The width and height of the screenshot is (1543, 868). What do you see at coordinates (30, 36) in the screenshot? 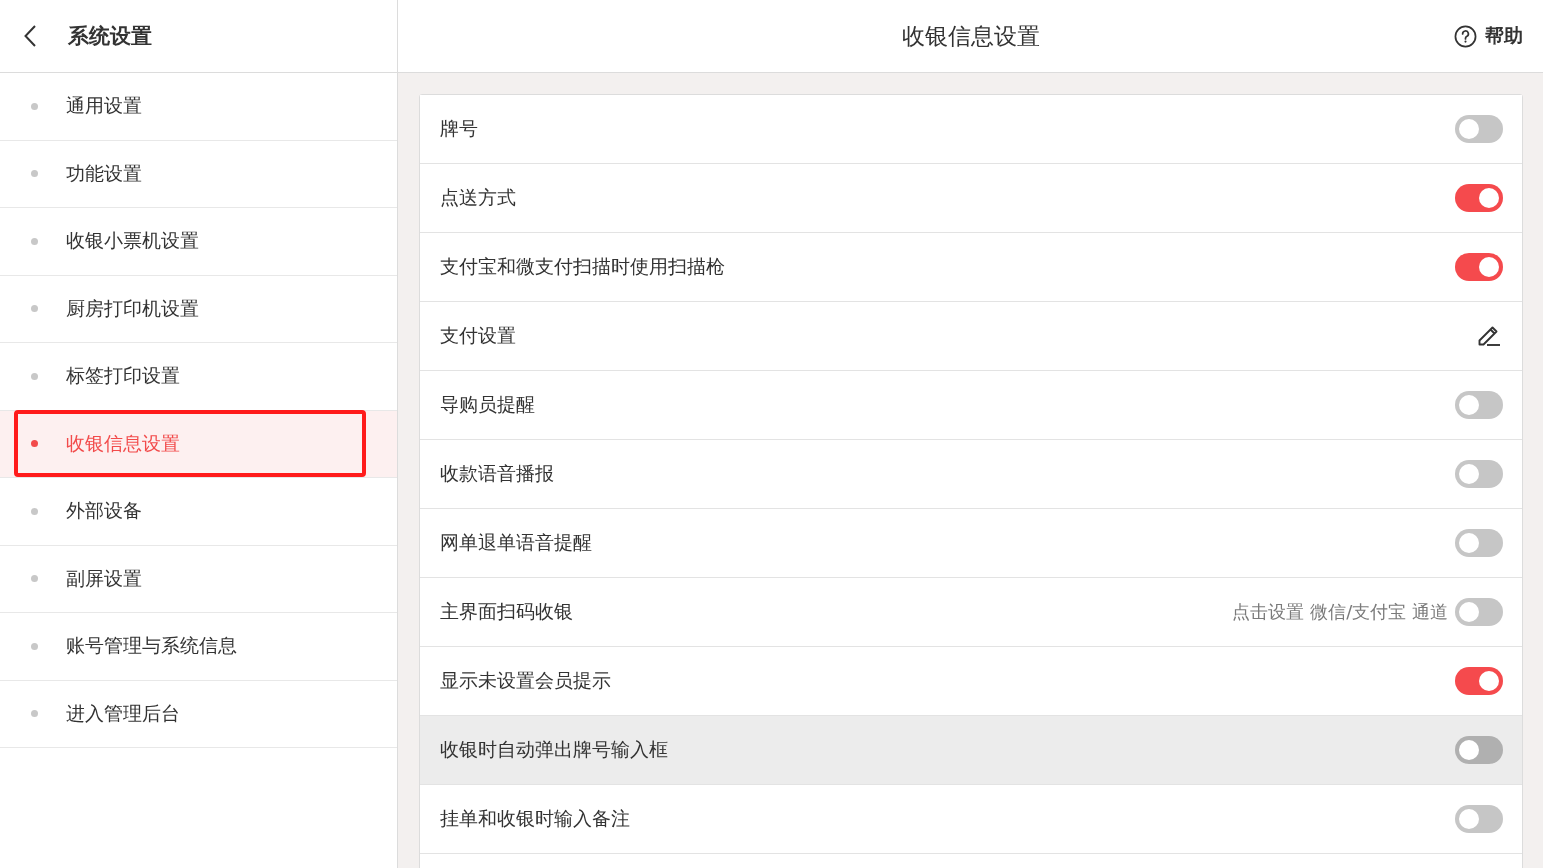
I see `back-icon` at bounding box center [30, 36].